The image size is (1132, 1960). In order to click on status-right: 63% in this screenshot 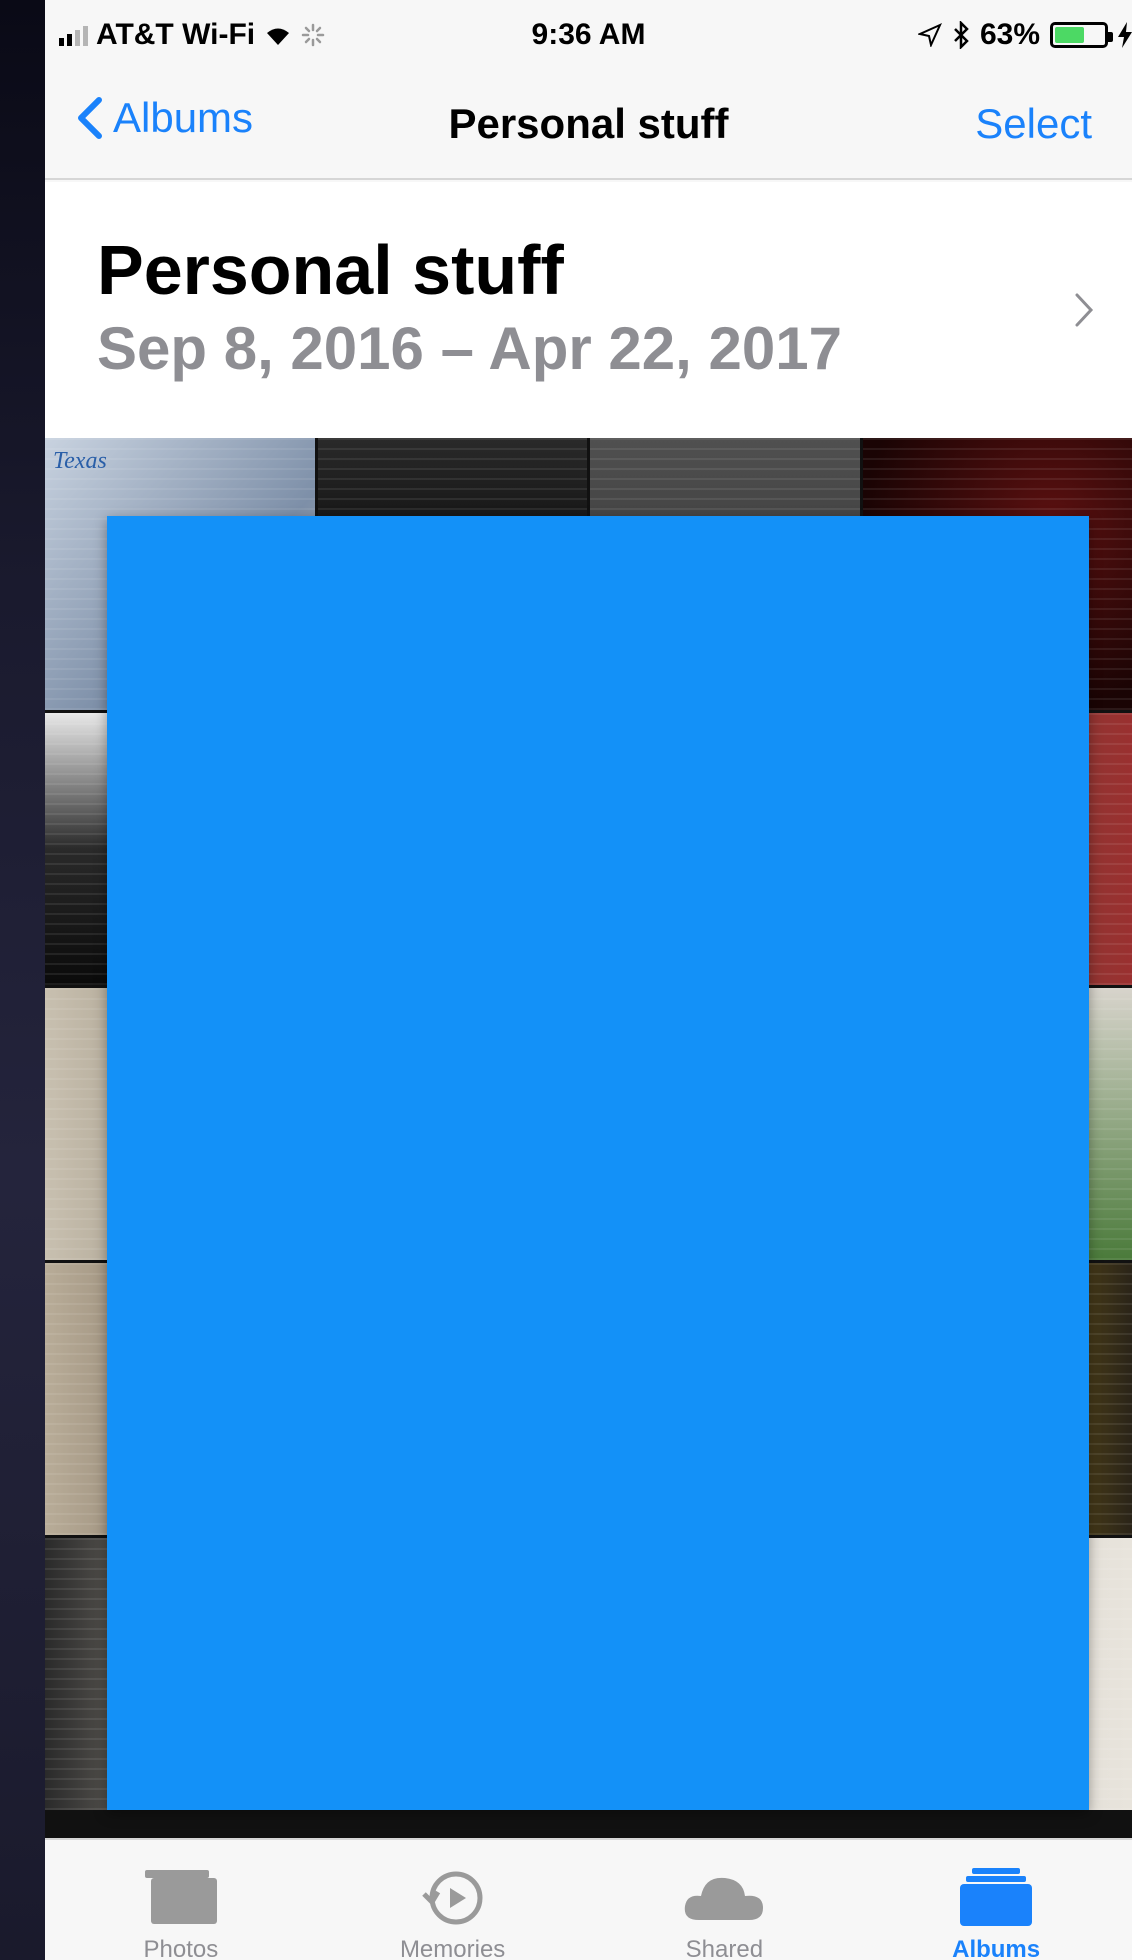, I will do `click(1024, 35)`.